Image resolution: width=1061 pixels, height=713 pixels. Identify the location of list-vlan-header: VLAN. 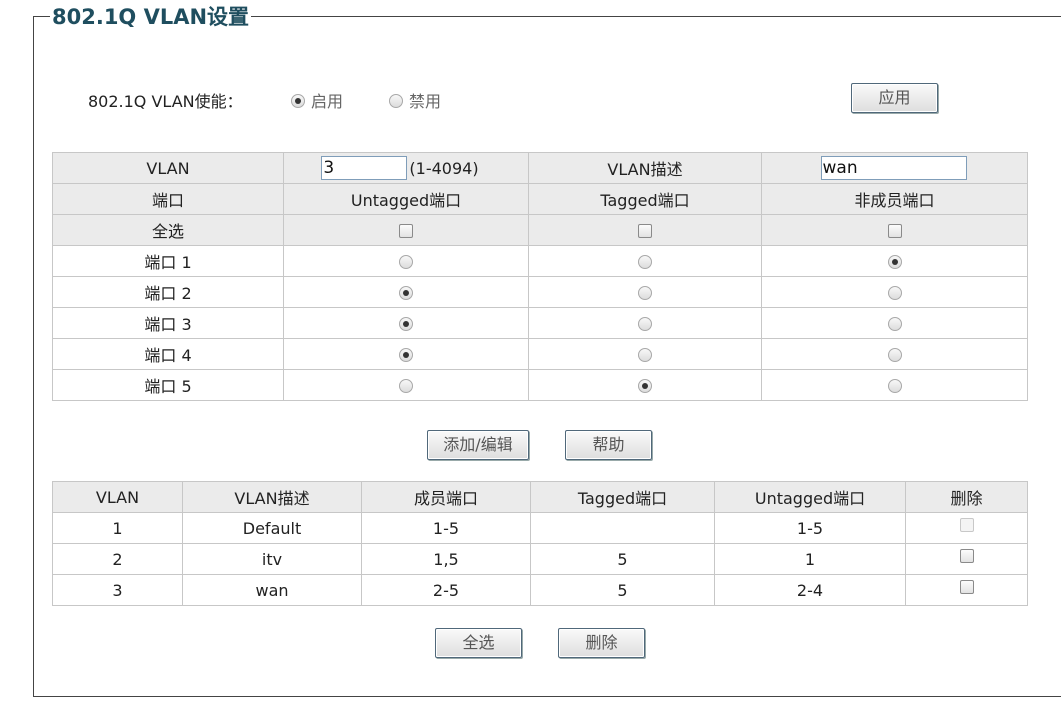
(117, 497).